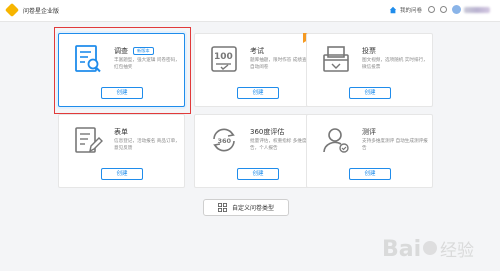 This screenshot has width=500, height=271. What do you see at coordinates (250, 11) in the screenshot?
I see `top-bar: 问卷星企业版 我的问卷` at bounding box center [250, 11].